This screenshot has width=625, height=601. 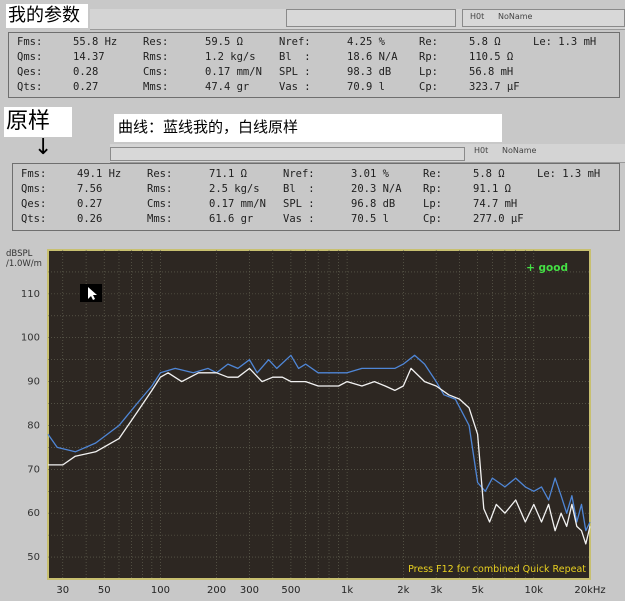 I want to click on param-cell: 70.9 l, so click(x=366, y=87).